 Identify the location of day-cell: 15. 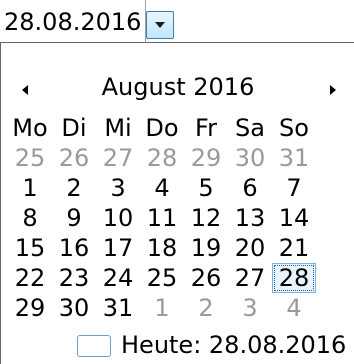
(30, 248).